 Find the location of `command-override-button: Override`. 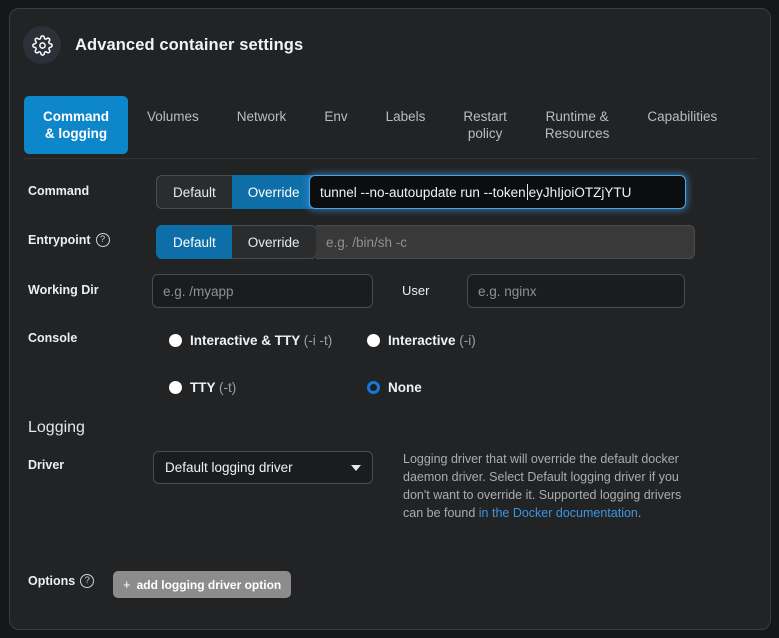

command-override-button: Override is located at coordinates (274, 192).